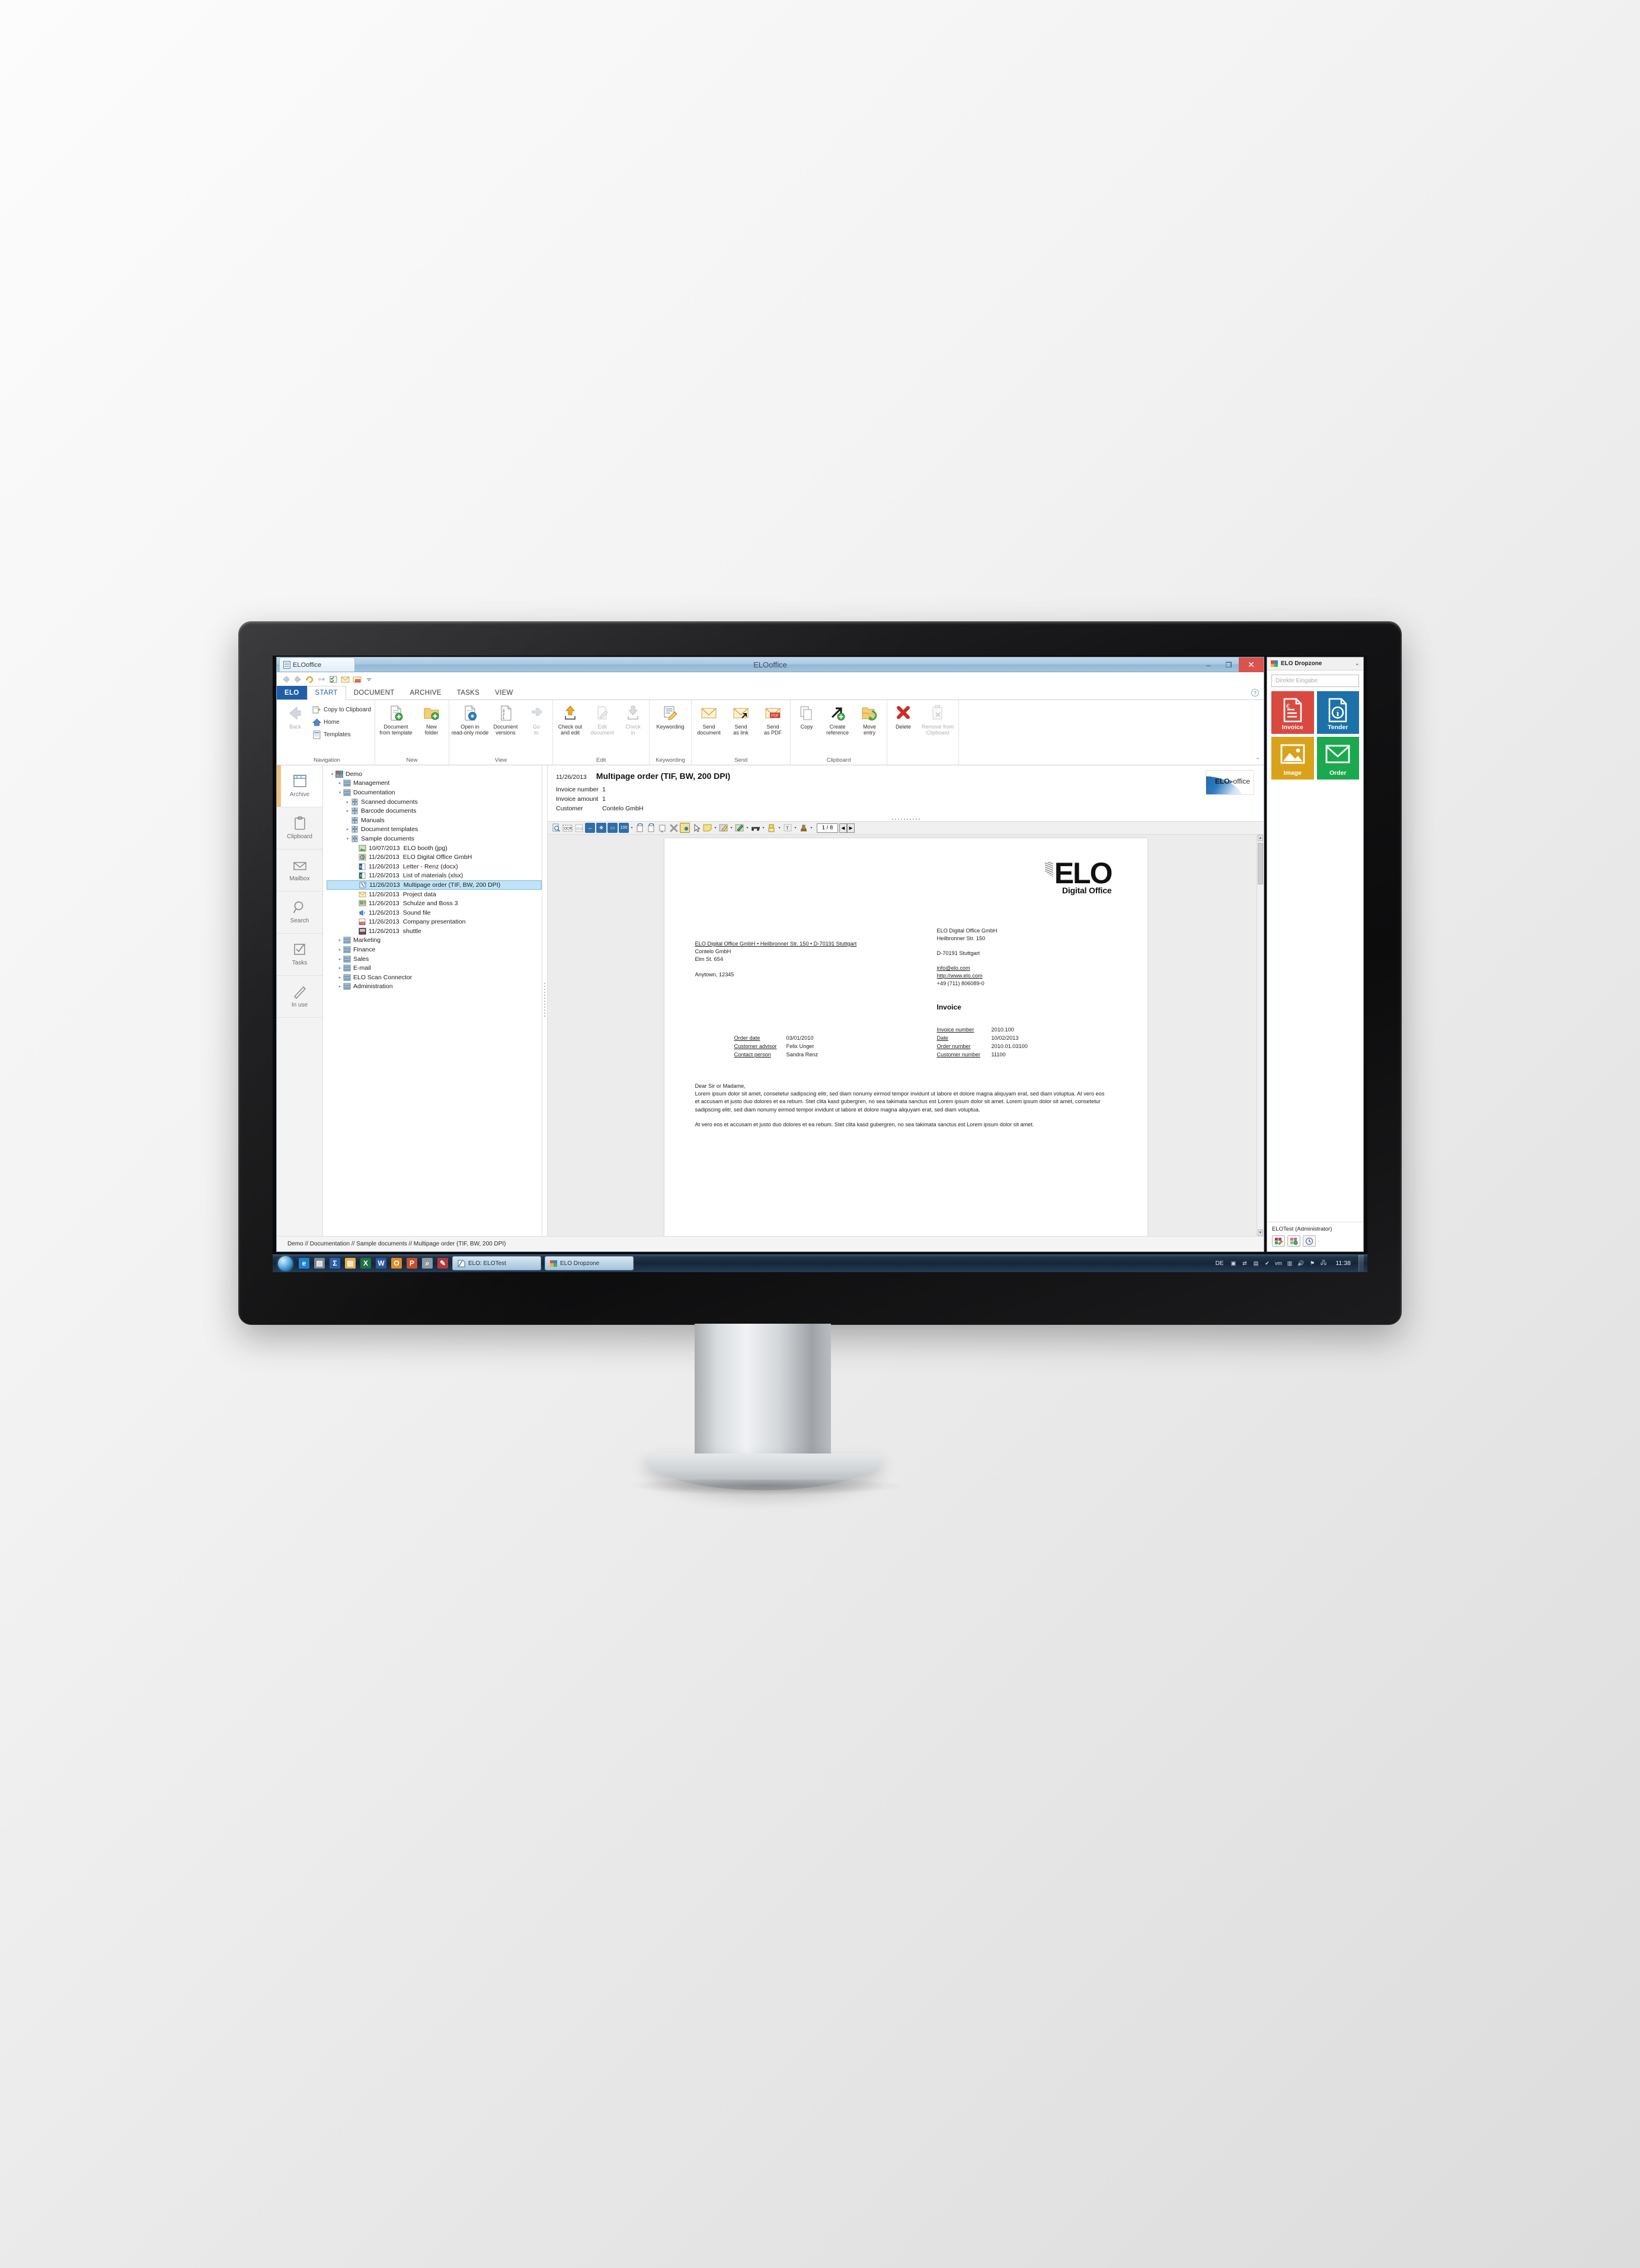  I want to click on dropzone-tile-invoice: € Invoice, so click(1292, 712).